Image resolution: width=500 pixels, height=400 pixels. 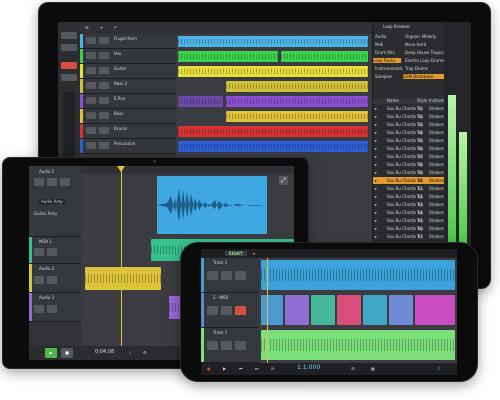 I want to click on metronome-icon: ♩, so click(x=130, y=352).